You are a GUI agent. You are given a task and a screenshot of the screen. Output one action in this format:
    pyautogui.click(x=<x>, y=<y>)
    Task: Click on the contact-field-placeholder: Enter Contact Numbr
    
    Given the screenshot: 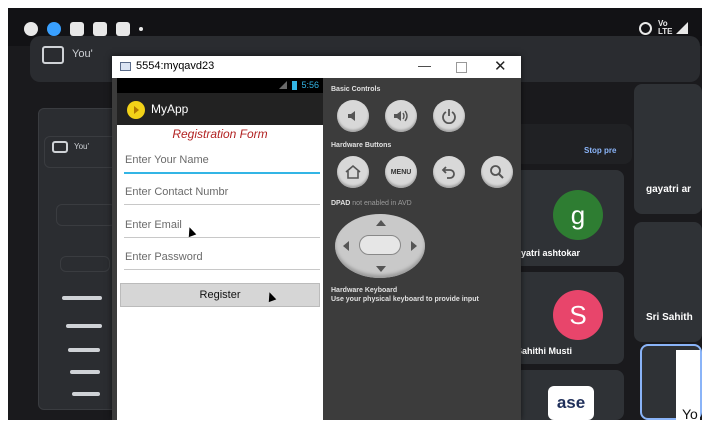 What is the action you would take?
    pyautogui.click(x=177, y=192)
    